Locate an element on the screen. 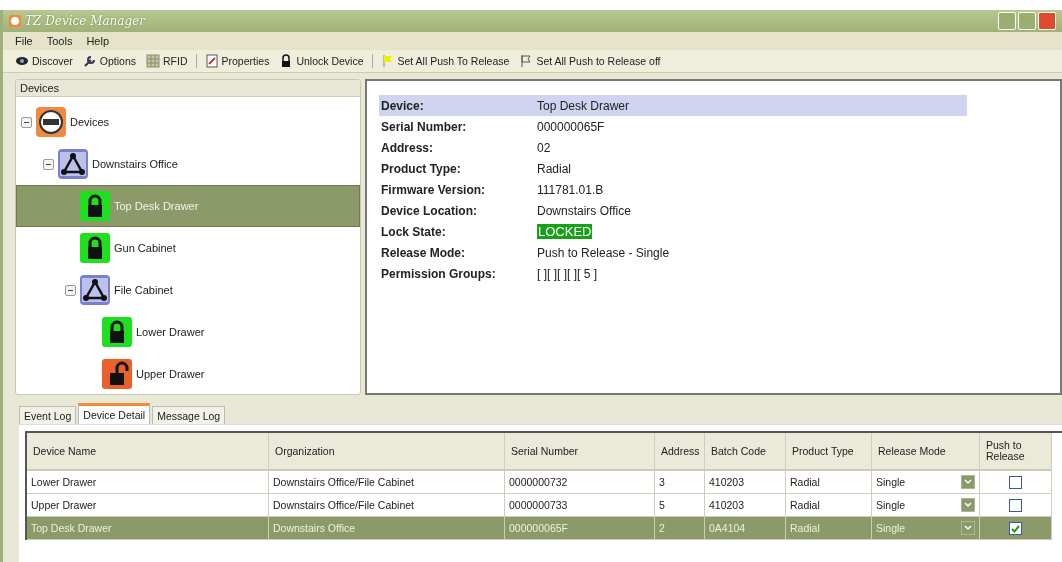  lock-state-badge: LOCKED is located at coordinates (565, 231).